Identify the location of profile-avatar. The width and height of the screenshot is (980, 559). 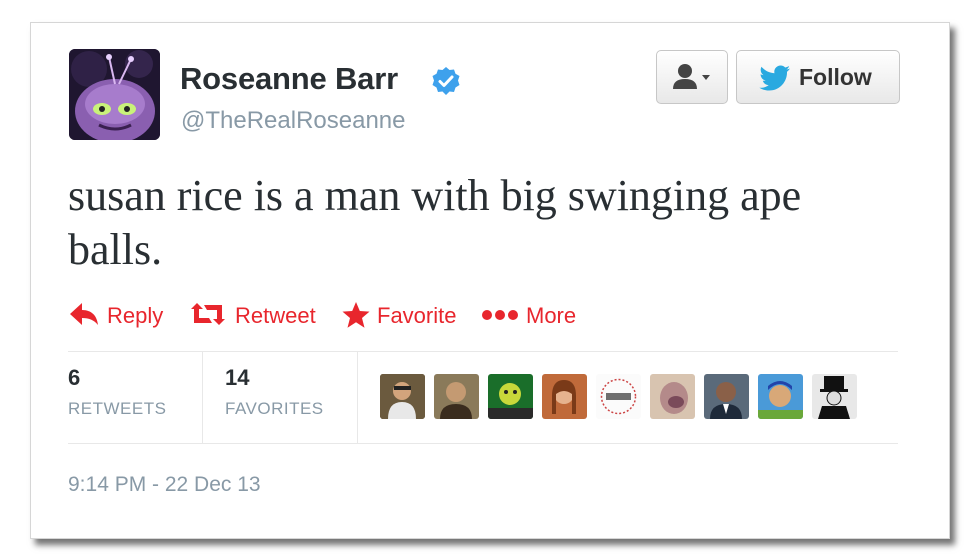
(114, 94).